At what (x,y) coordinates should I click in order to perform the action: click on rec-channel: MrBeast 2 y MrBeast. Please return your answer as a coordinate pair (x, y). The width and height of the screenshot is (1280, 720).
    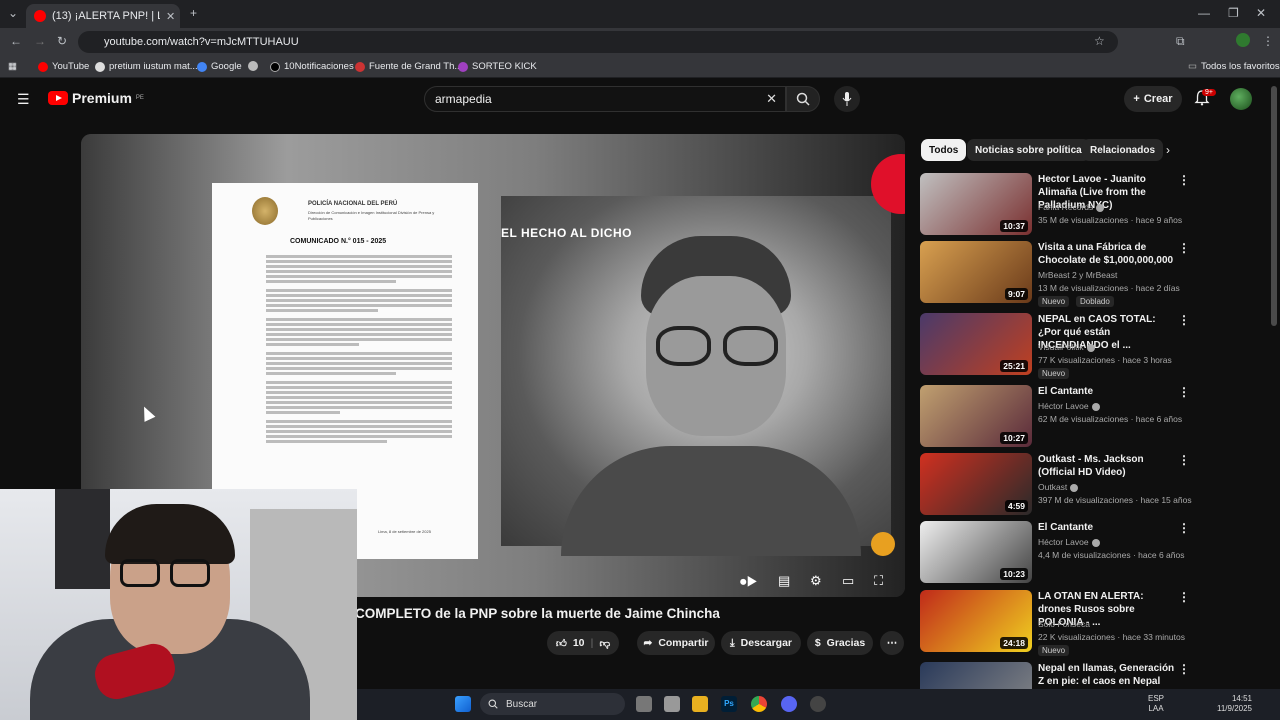
    Looking at the image, I should click on (1077, 275).